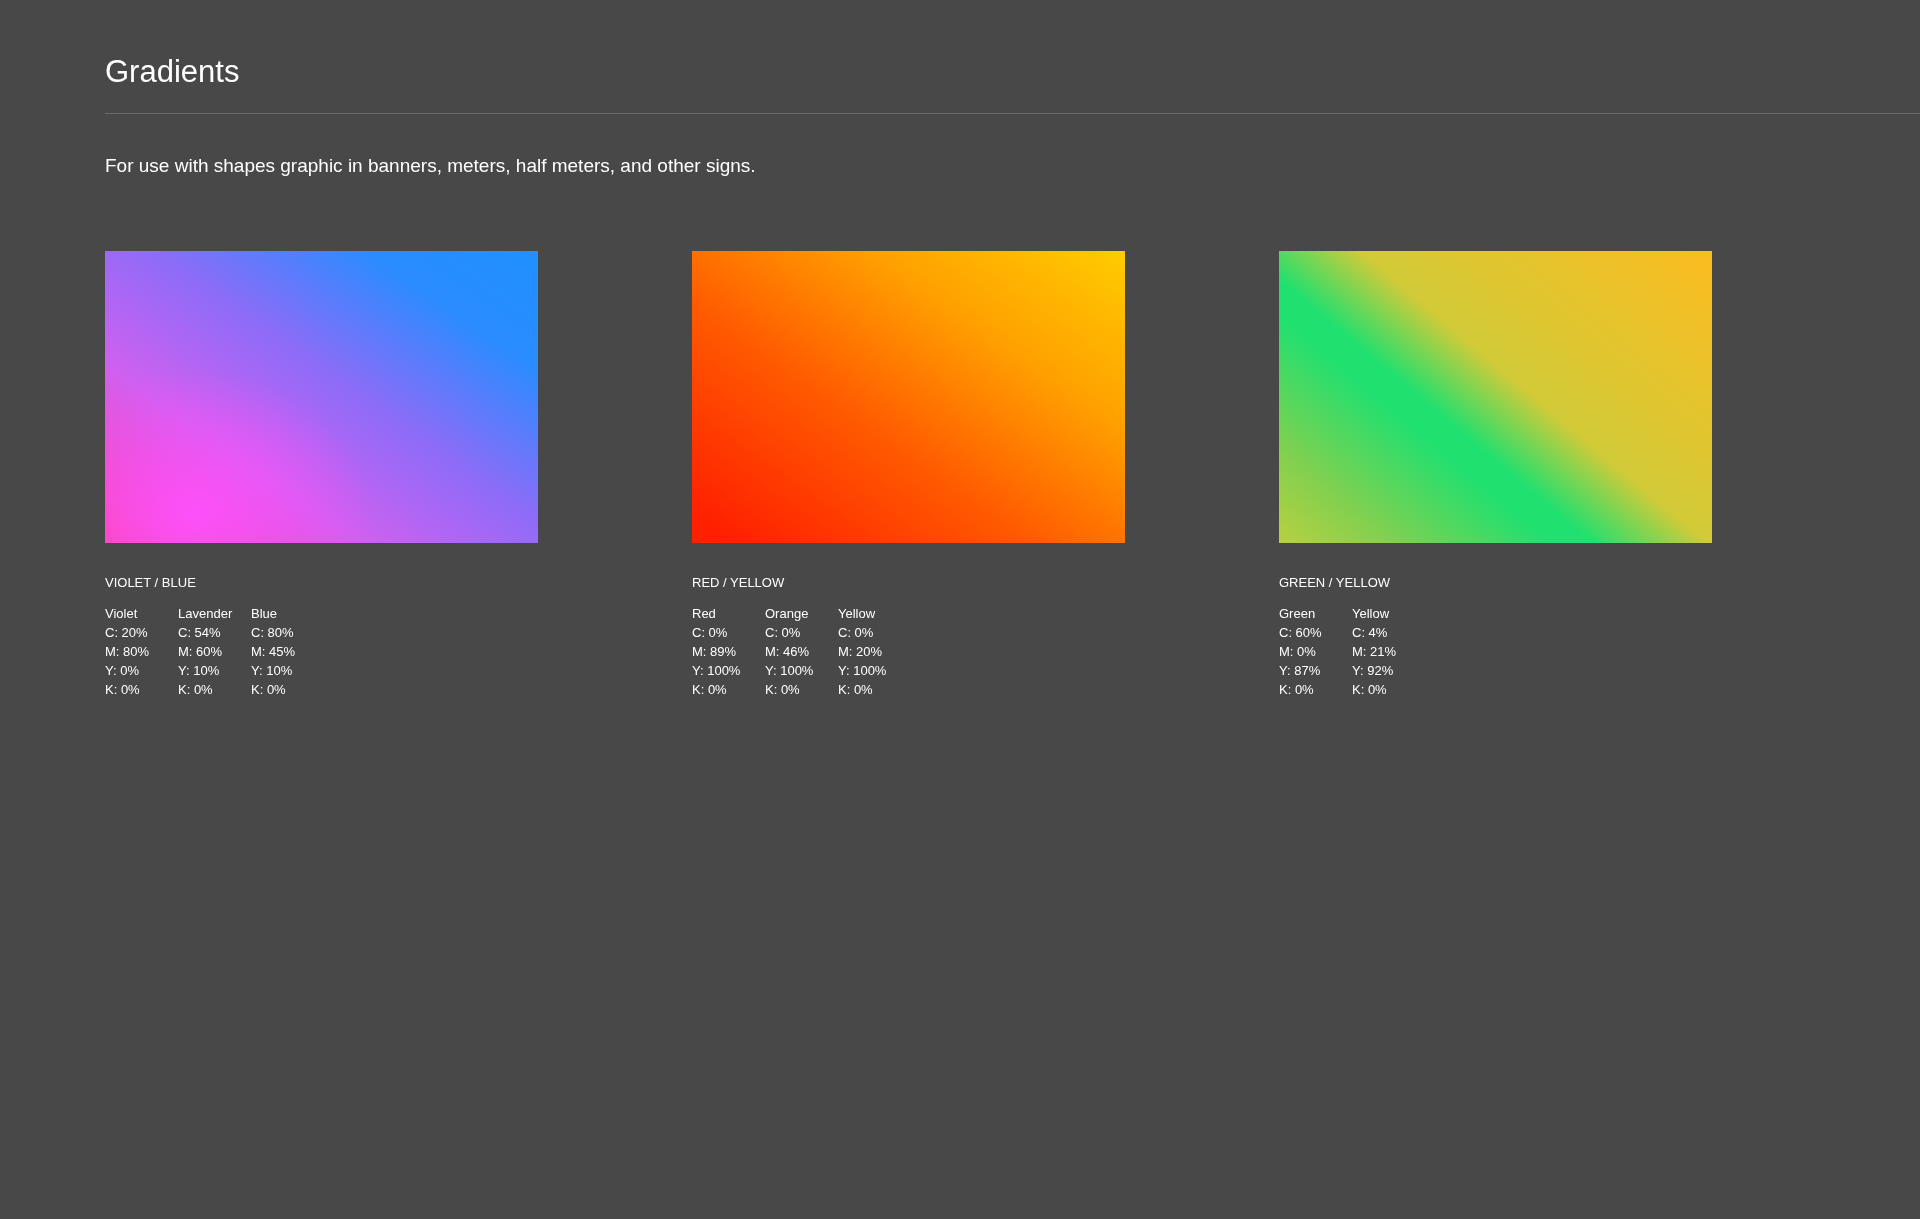  Describe the element at coordinates (127, 652) in the screenshot. I see `color-value: M: 80%` at that location.